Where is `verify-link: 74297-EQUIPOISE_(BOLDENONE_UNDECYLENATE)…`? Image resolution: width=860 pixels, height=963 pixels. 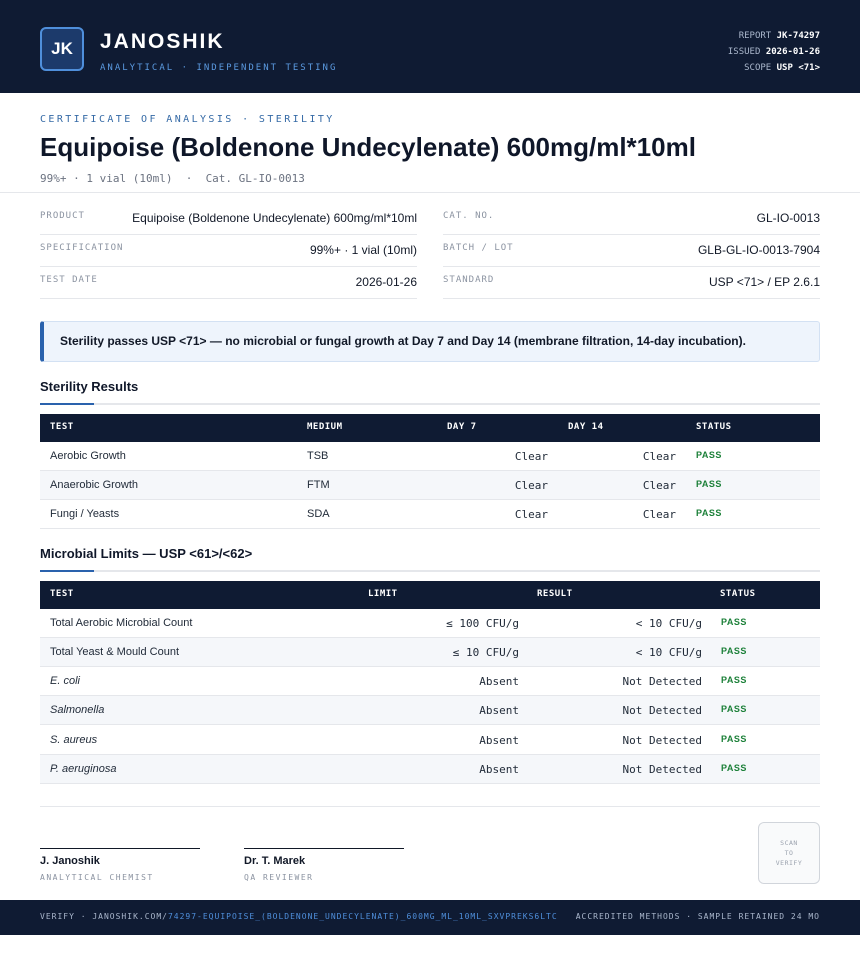 verify-link: 74297-EQUIPOISE_(BOLDENONE_UNDECYLENATE)… is located at coordinates (363, 916).